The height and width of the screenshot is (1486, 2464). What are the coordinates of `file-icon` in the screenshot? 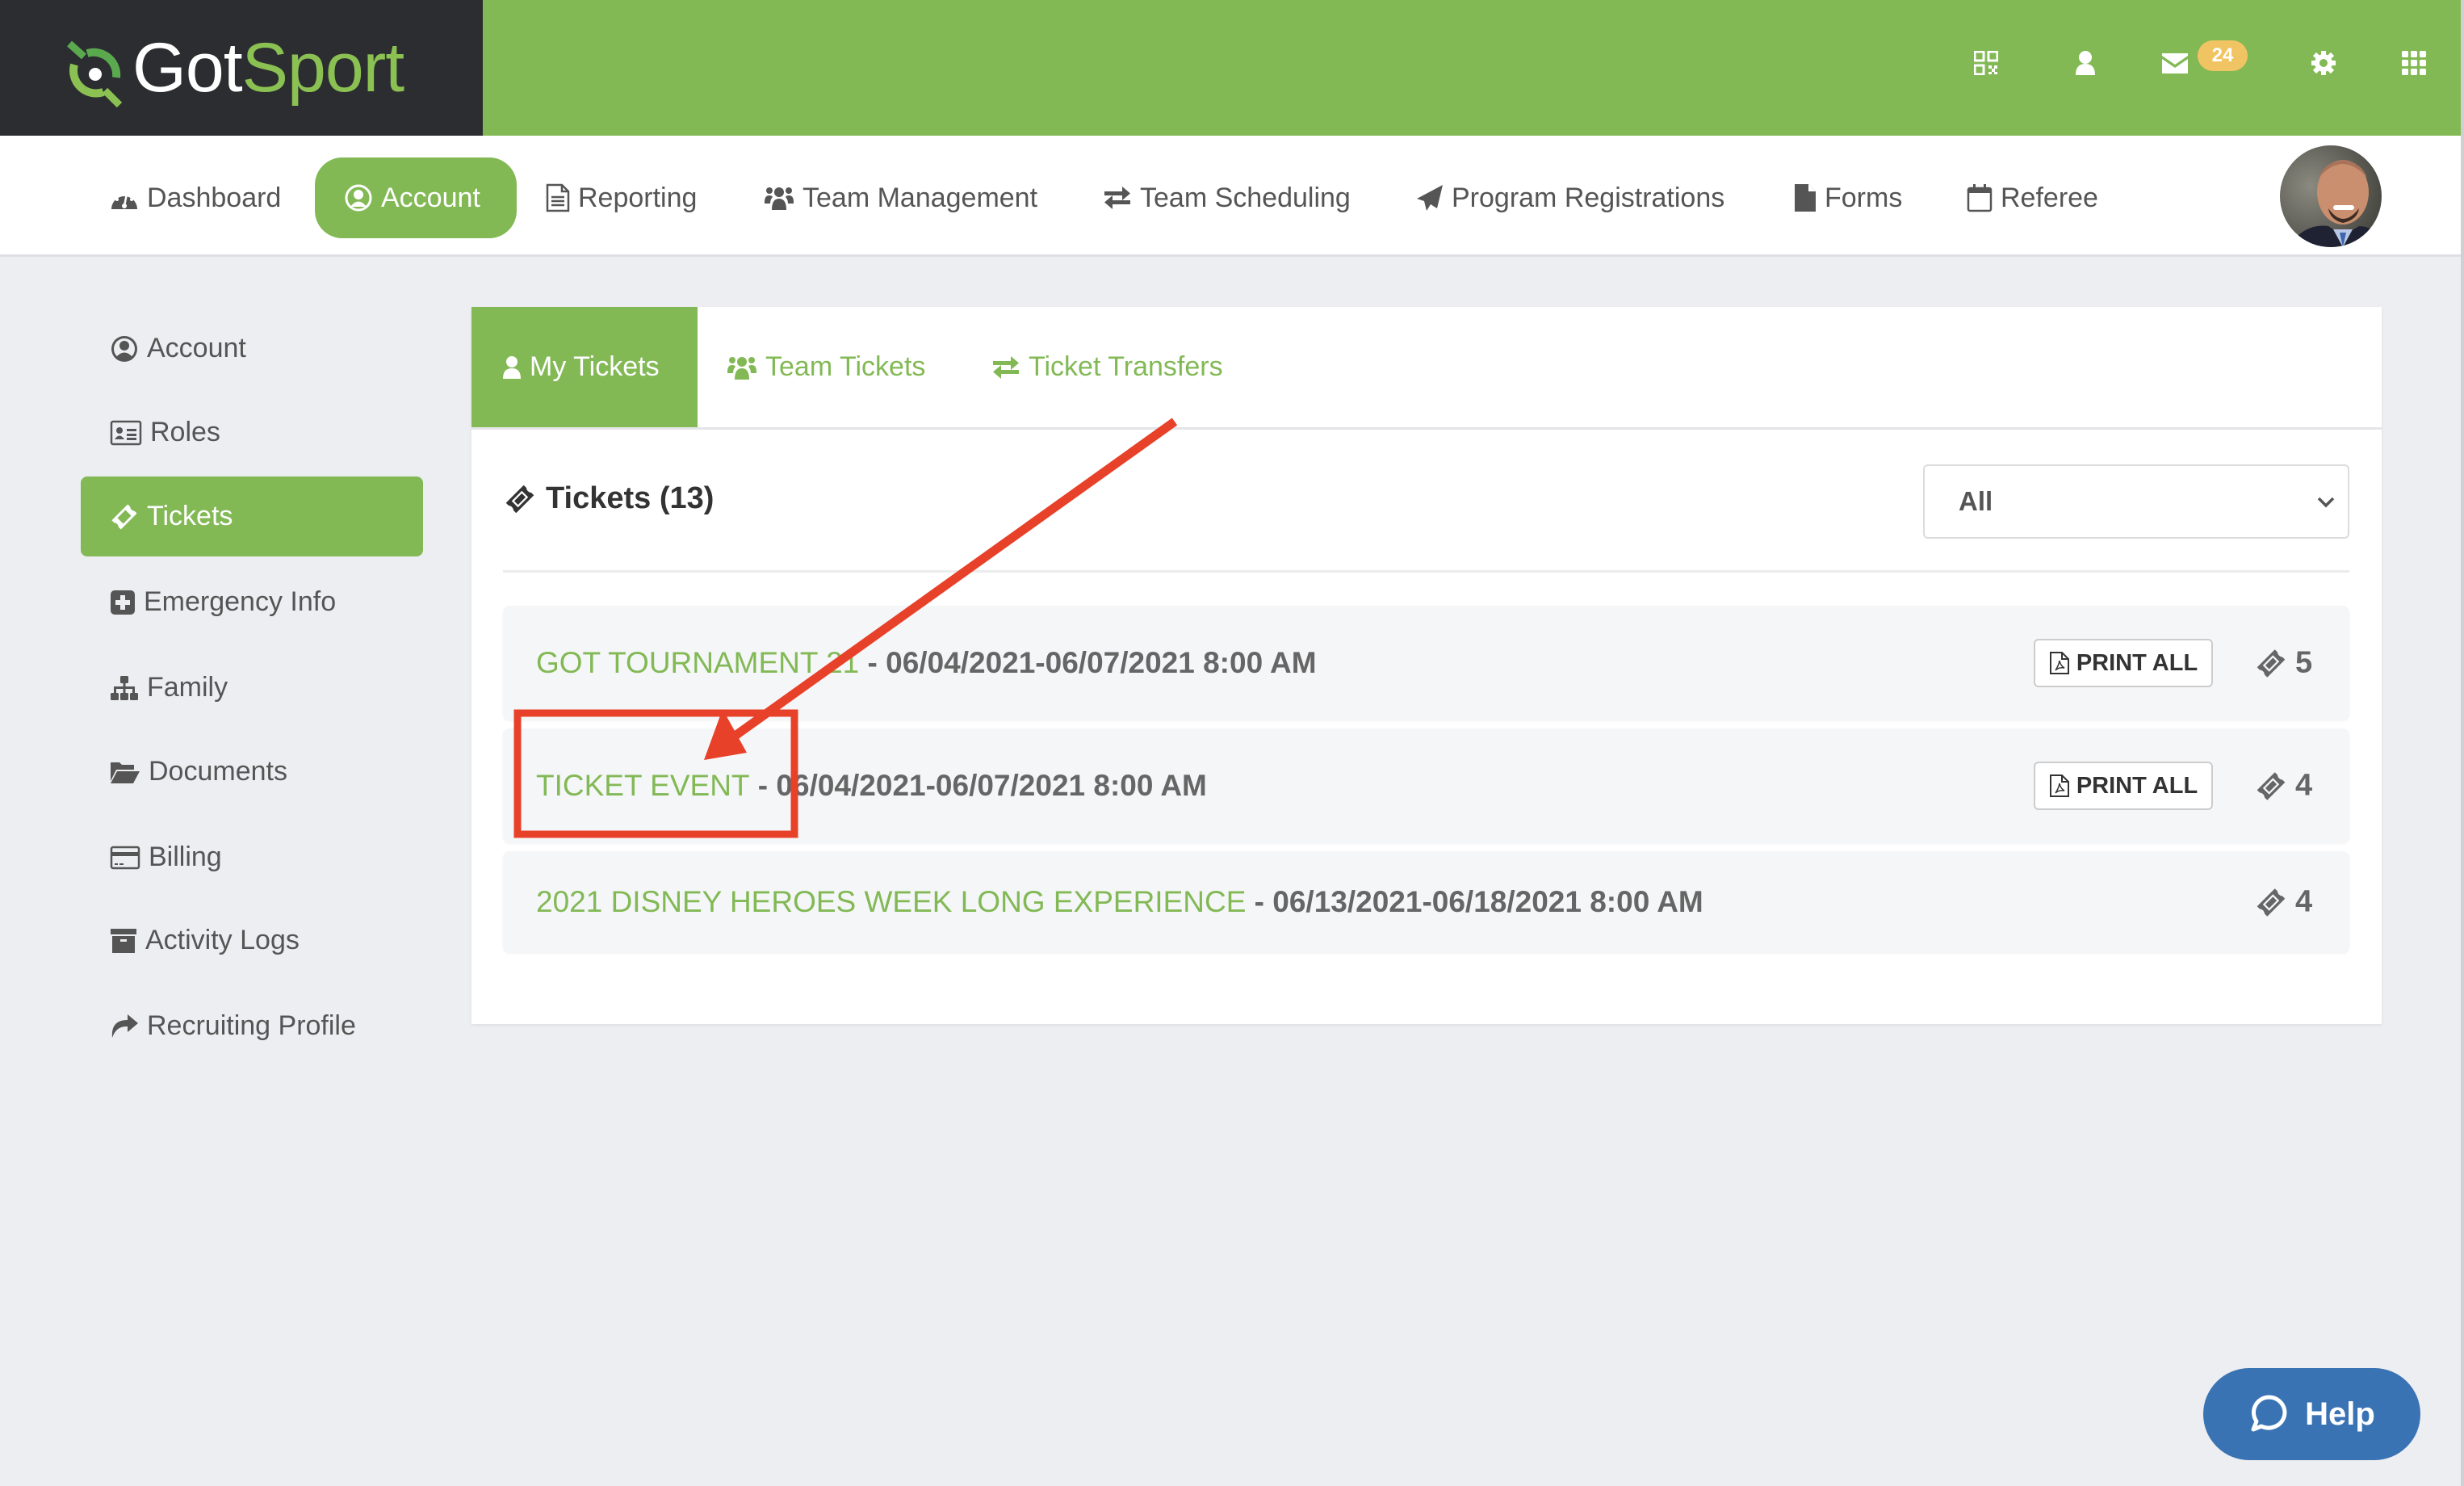 It's located at (1805, 198).